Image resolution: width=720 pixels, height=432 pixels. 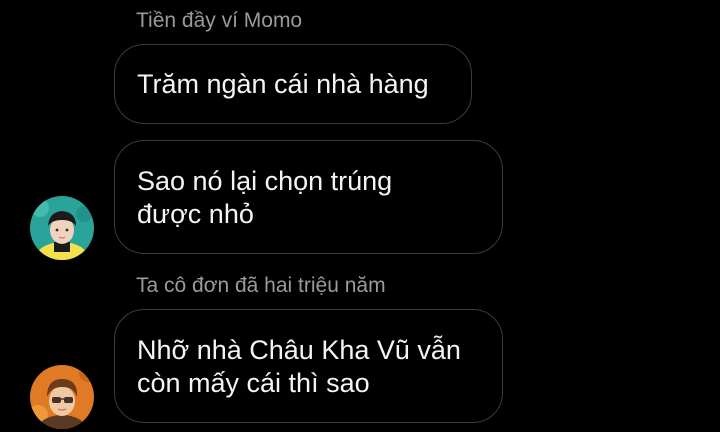 I want to click on message-text: Trăm ngàn cái nhà hàng, so click(x=283, y=84).